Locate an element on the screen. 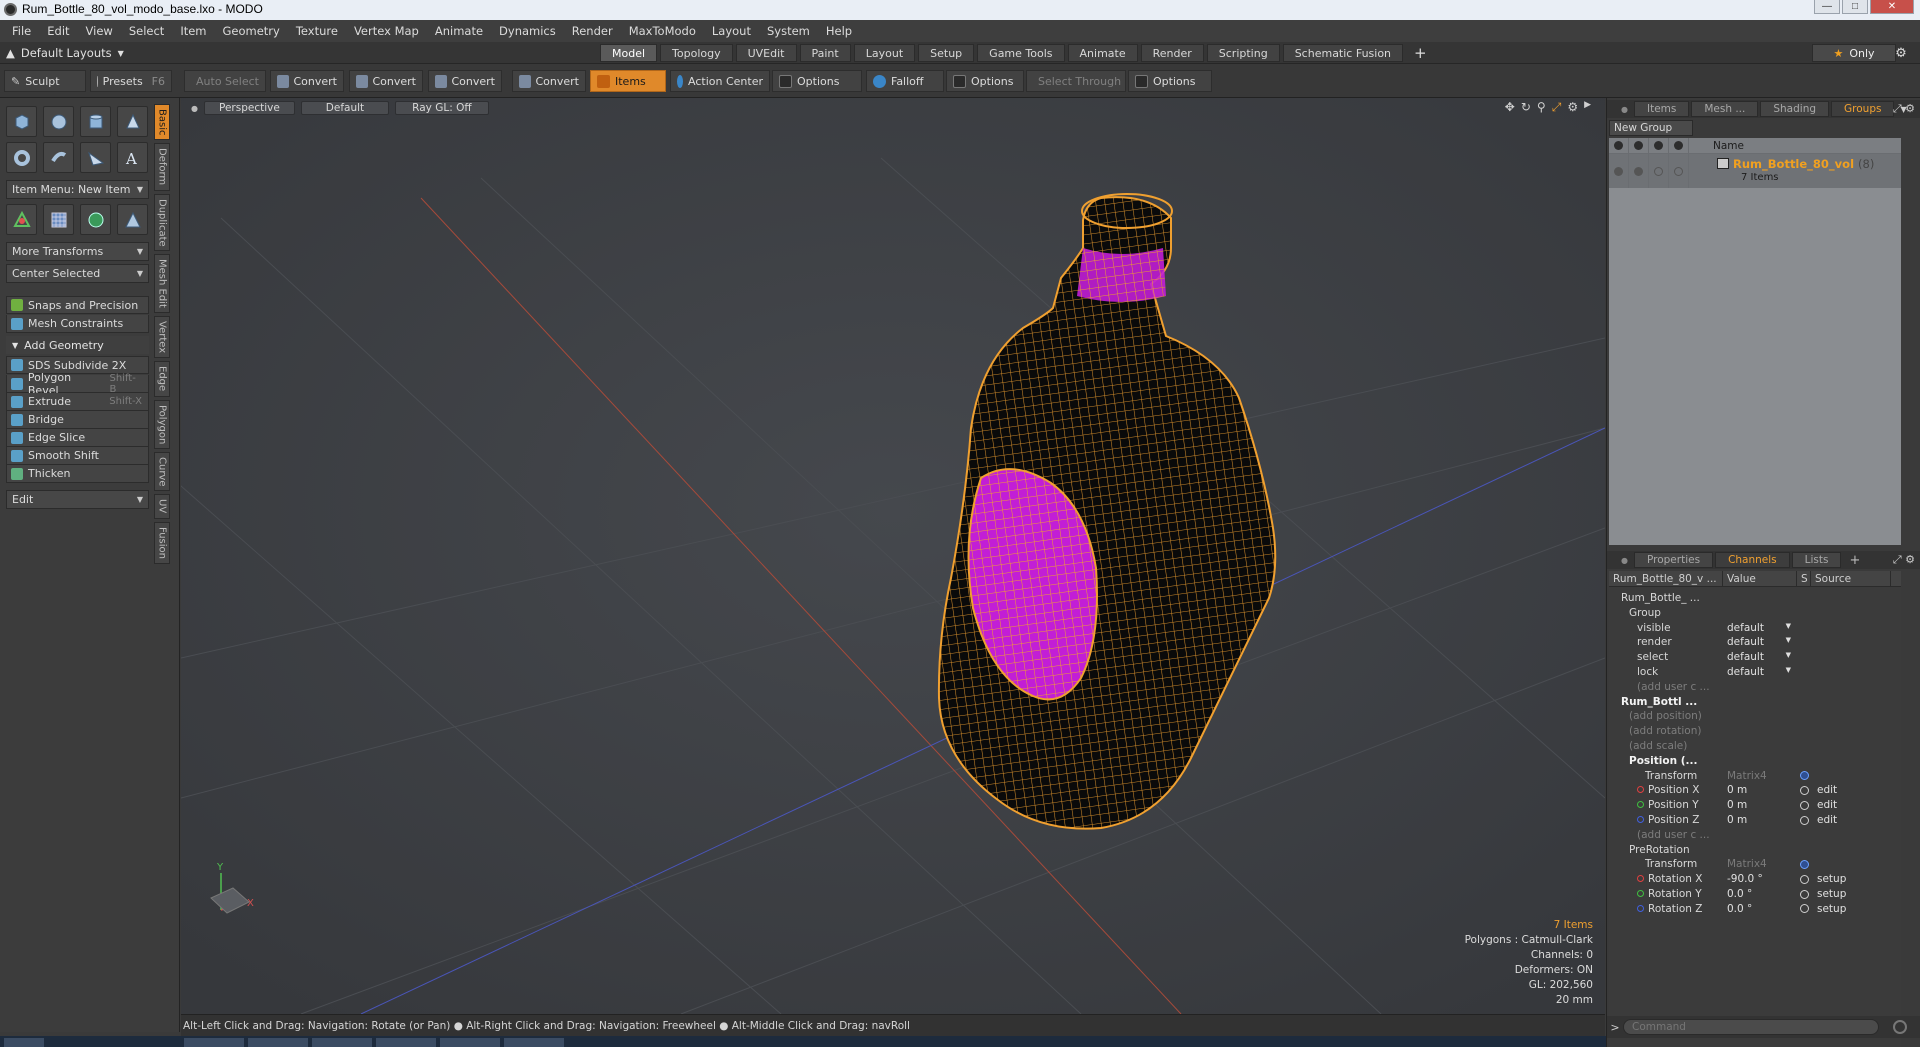  menu-system: System is located at coordinates (788, 31).